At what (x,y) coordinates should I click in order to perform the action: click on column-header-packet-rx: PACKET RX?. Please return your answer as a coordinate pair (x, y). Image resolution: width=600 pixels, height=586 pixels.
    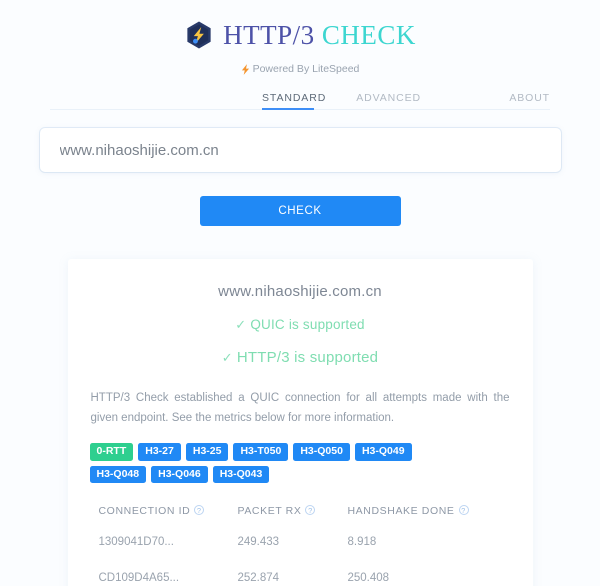
    Looking at the image, I should click on (293, 520).